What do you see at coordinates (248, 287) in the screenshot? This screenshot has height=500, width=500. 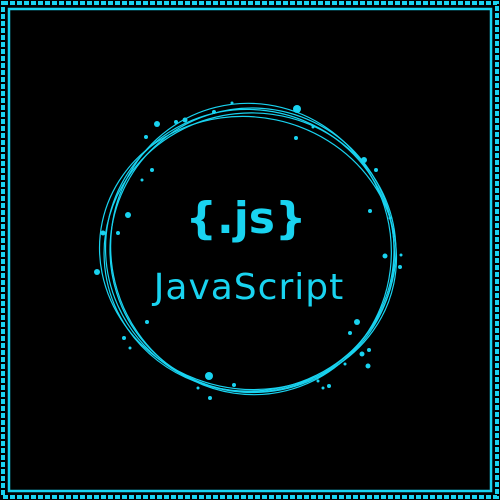 I see `logo-wordmark: JavaScript` at bounding box center [248, 287].